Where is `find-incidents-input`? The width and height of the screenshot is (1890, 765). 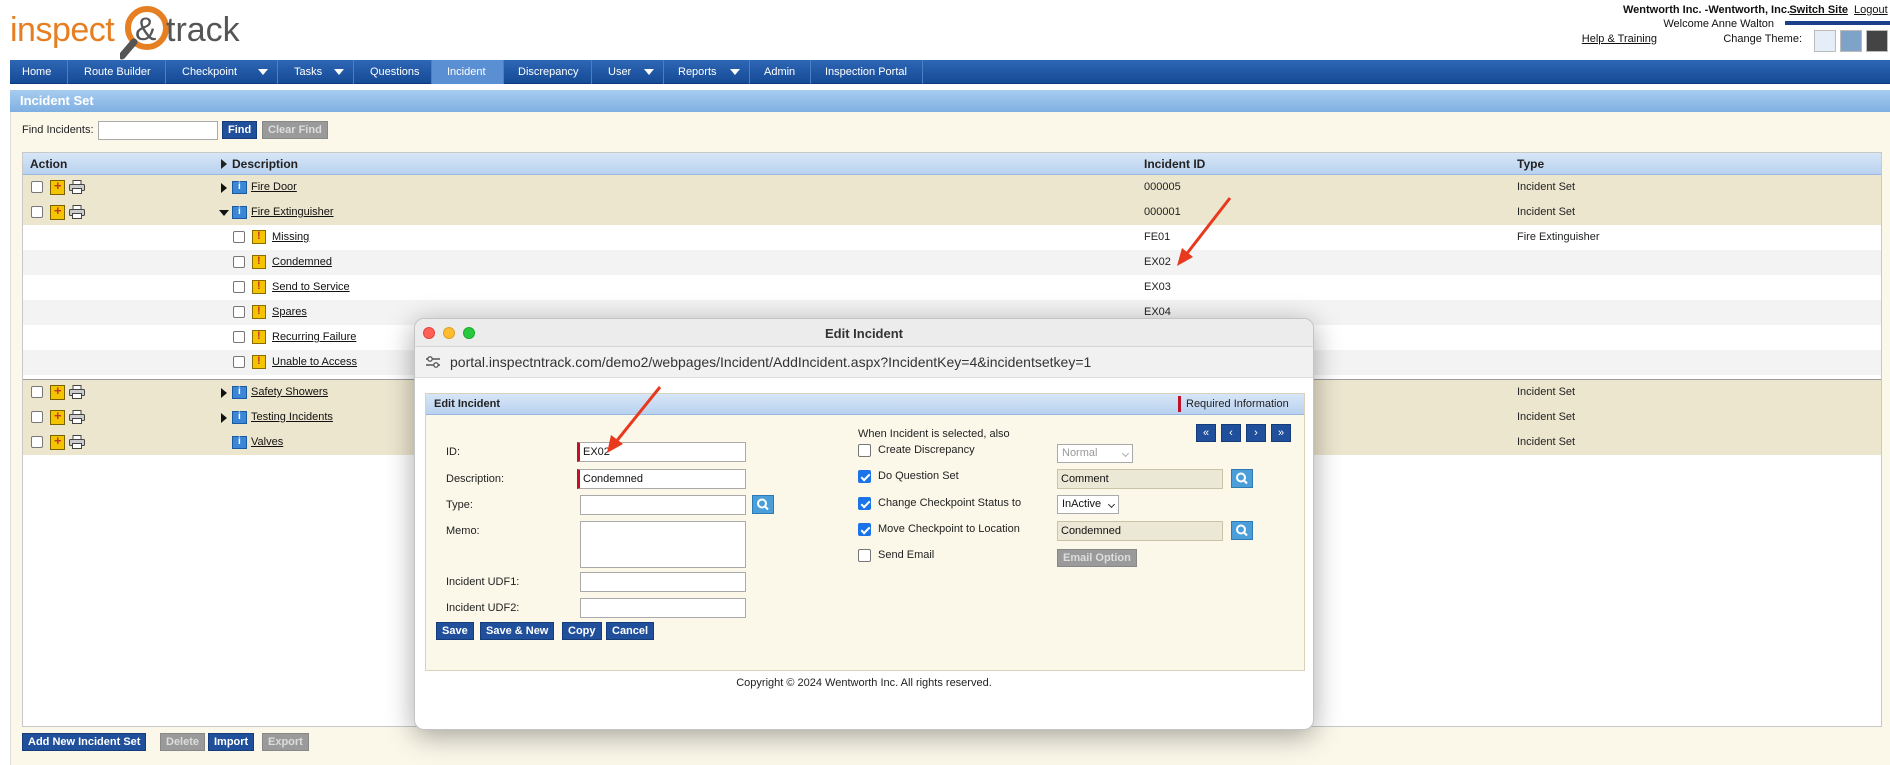 find-incidents-input is located at coordinates (158, 130).